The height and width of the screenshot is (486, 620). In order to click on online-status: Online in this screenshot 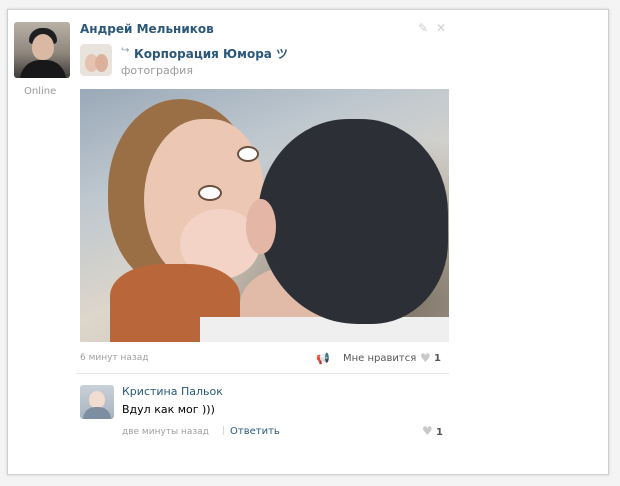, I will do `click(40, 91)`.